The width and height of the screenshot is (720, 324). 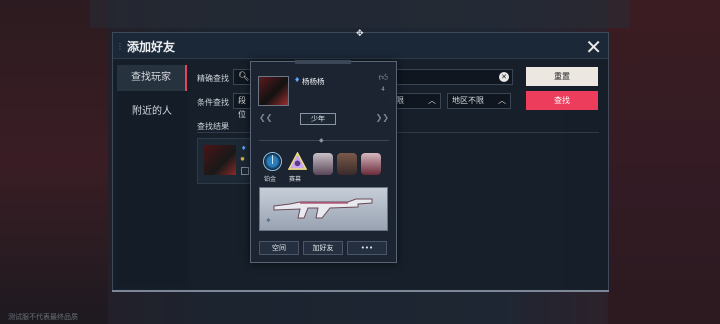 What do you see at coordinates (244, 77) in the screenshot?
I see `search-icon: 🔍︎` at bounding box center [244, 77].